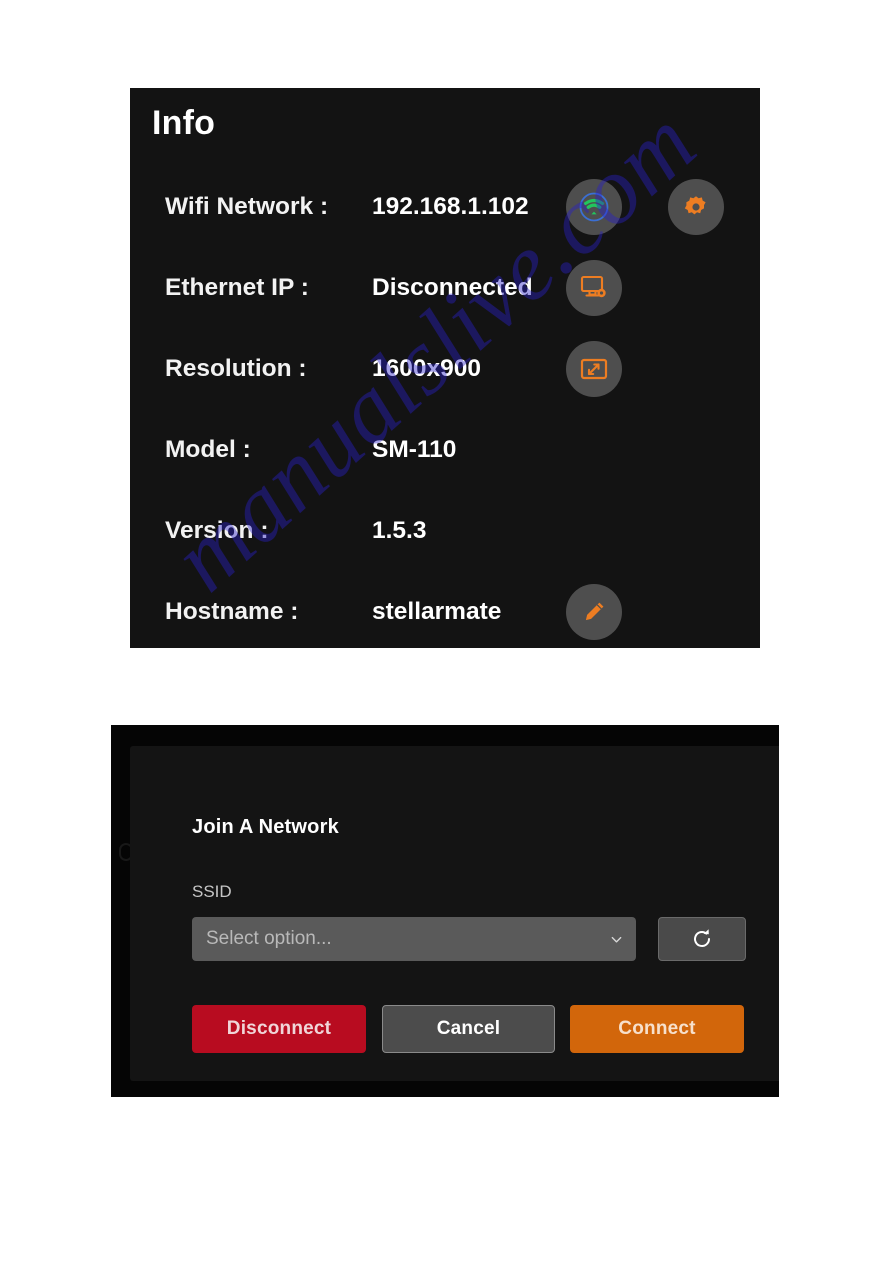 The width and height of the screenshot is (893, 1263). Describe the element at coordinates (237, 287) in the screenshot. I see `info-label-ethernet-ip: Ethernet IP :` at that location.